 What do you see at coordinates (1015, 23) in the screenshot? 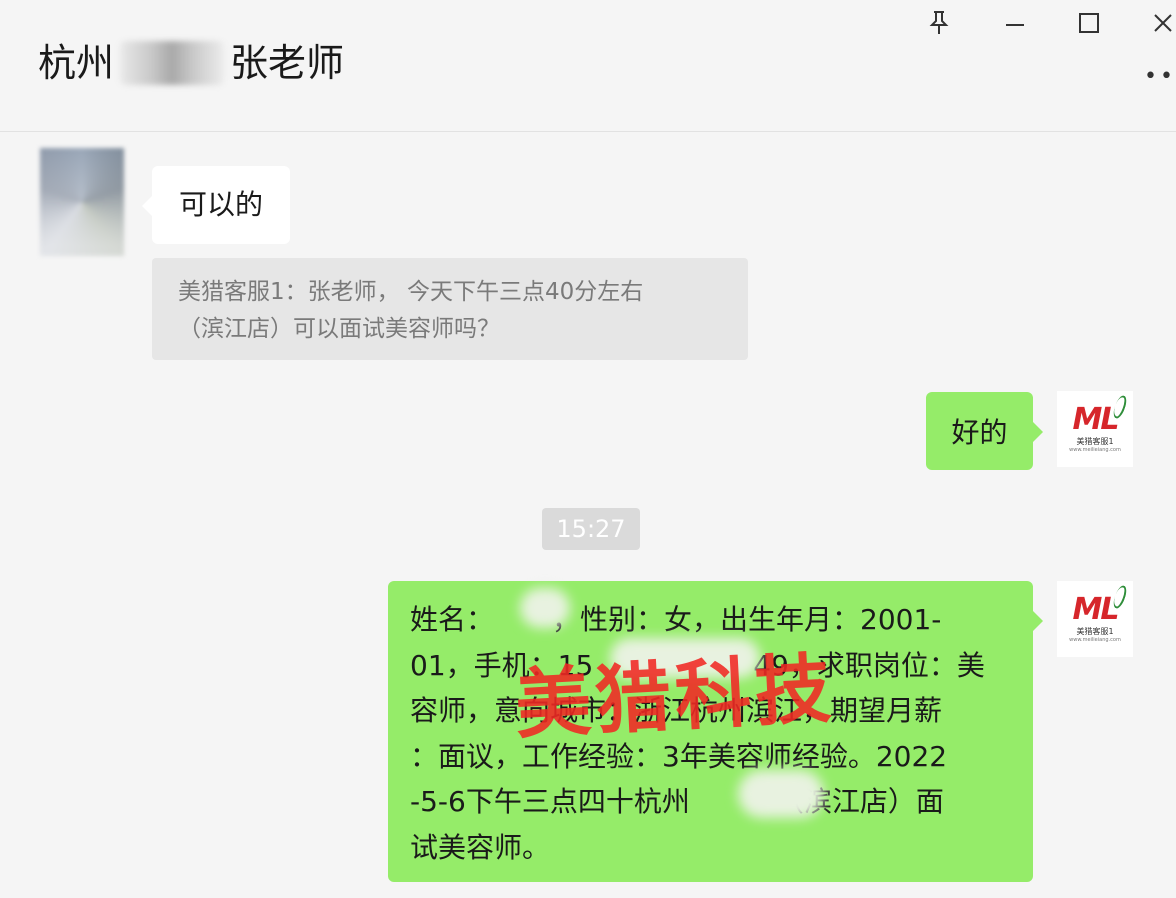
I see `minimize-icon` at bounding box center [1015, 23].